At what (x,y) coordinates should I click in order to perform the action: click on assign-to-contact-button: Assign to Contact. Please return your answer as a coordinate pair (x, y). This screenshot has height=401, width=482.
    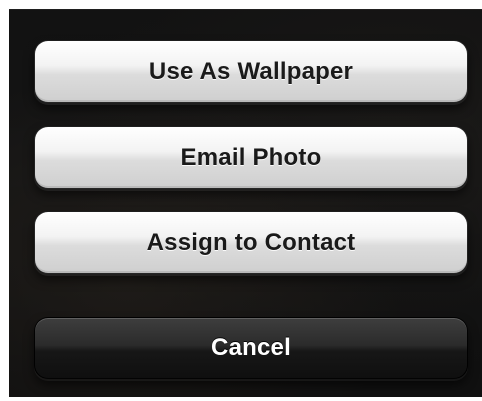
    Looking at the image, I should click on (251, 242).